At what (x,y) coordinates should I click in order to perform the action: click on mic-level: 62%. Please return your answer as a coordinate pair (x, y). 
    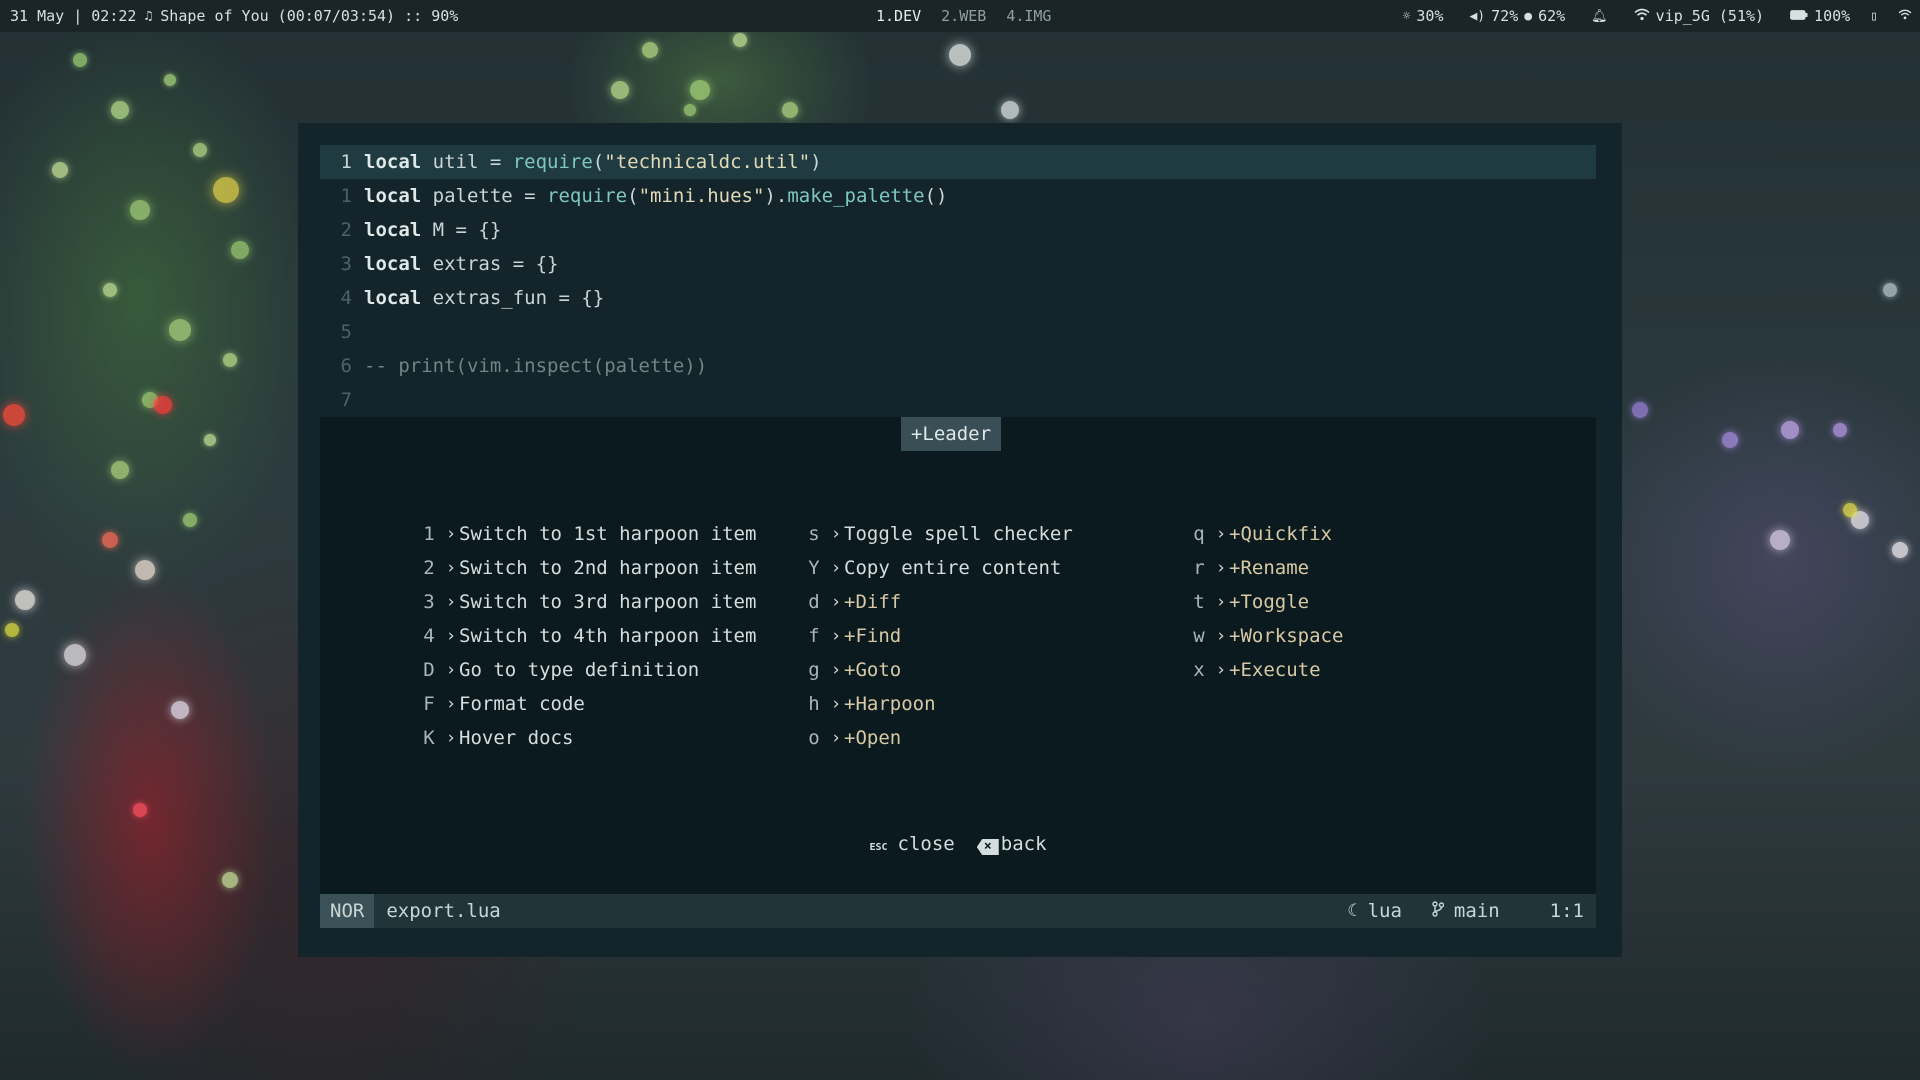
    Looking at the image, I should click on (1551, 16).